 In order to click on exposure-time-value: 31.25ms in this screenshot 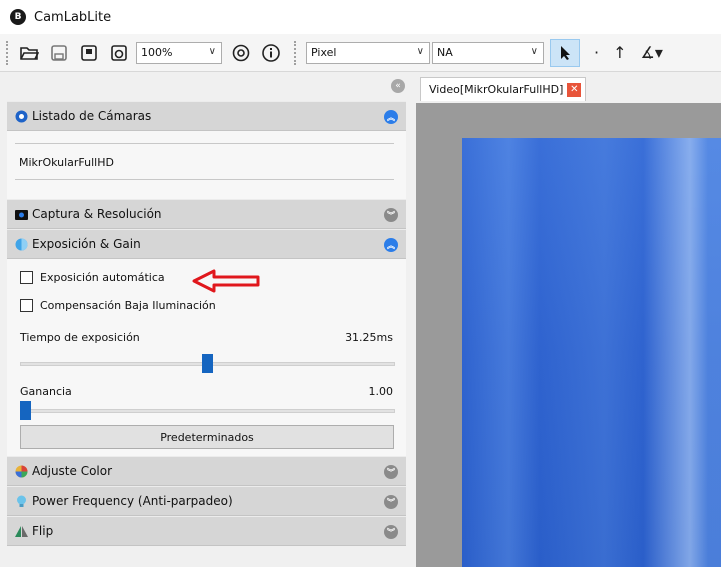, I will do `click(369, 337)`.